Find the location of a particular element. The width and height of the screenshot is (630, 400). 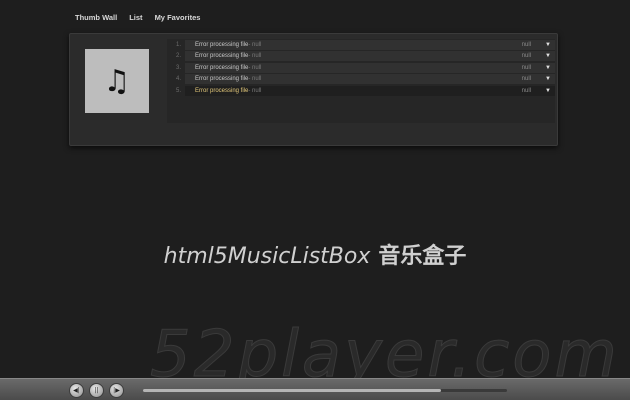

track-number: 2. is located at coordinates (178, 56).